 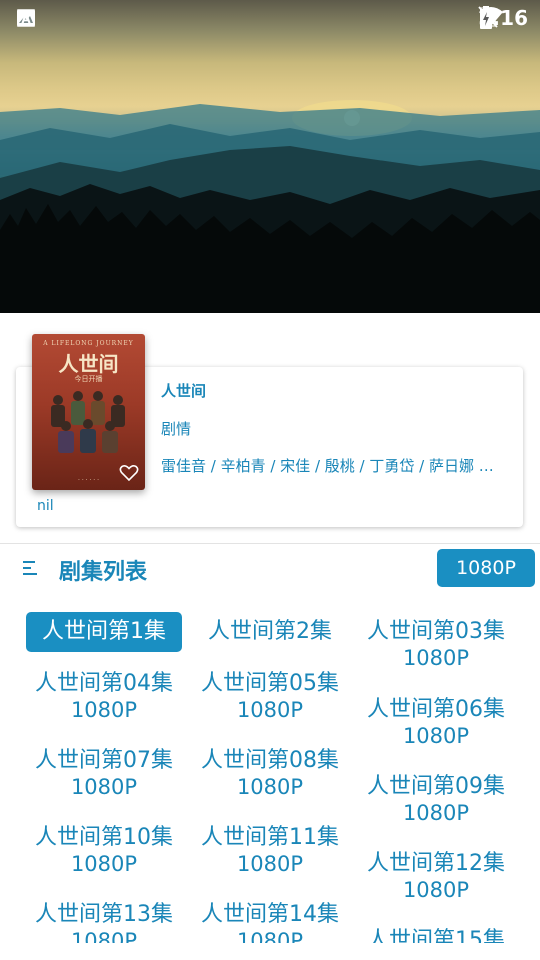 I want to click on show-title: 人世间, so click(x=184, y=391).